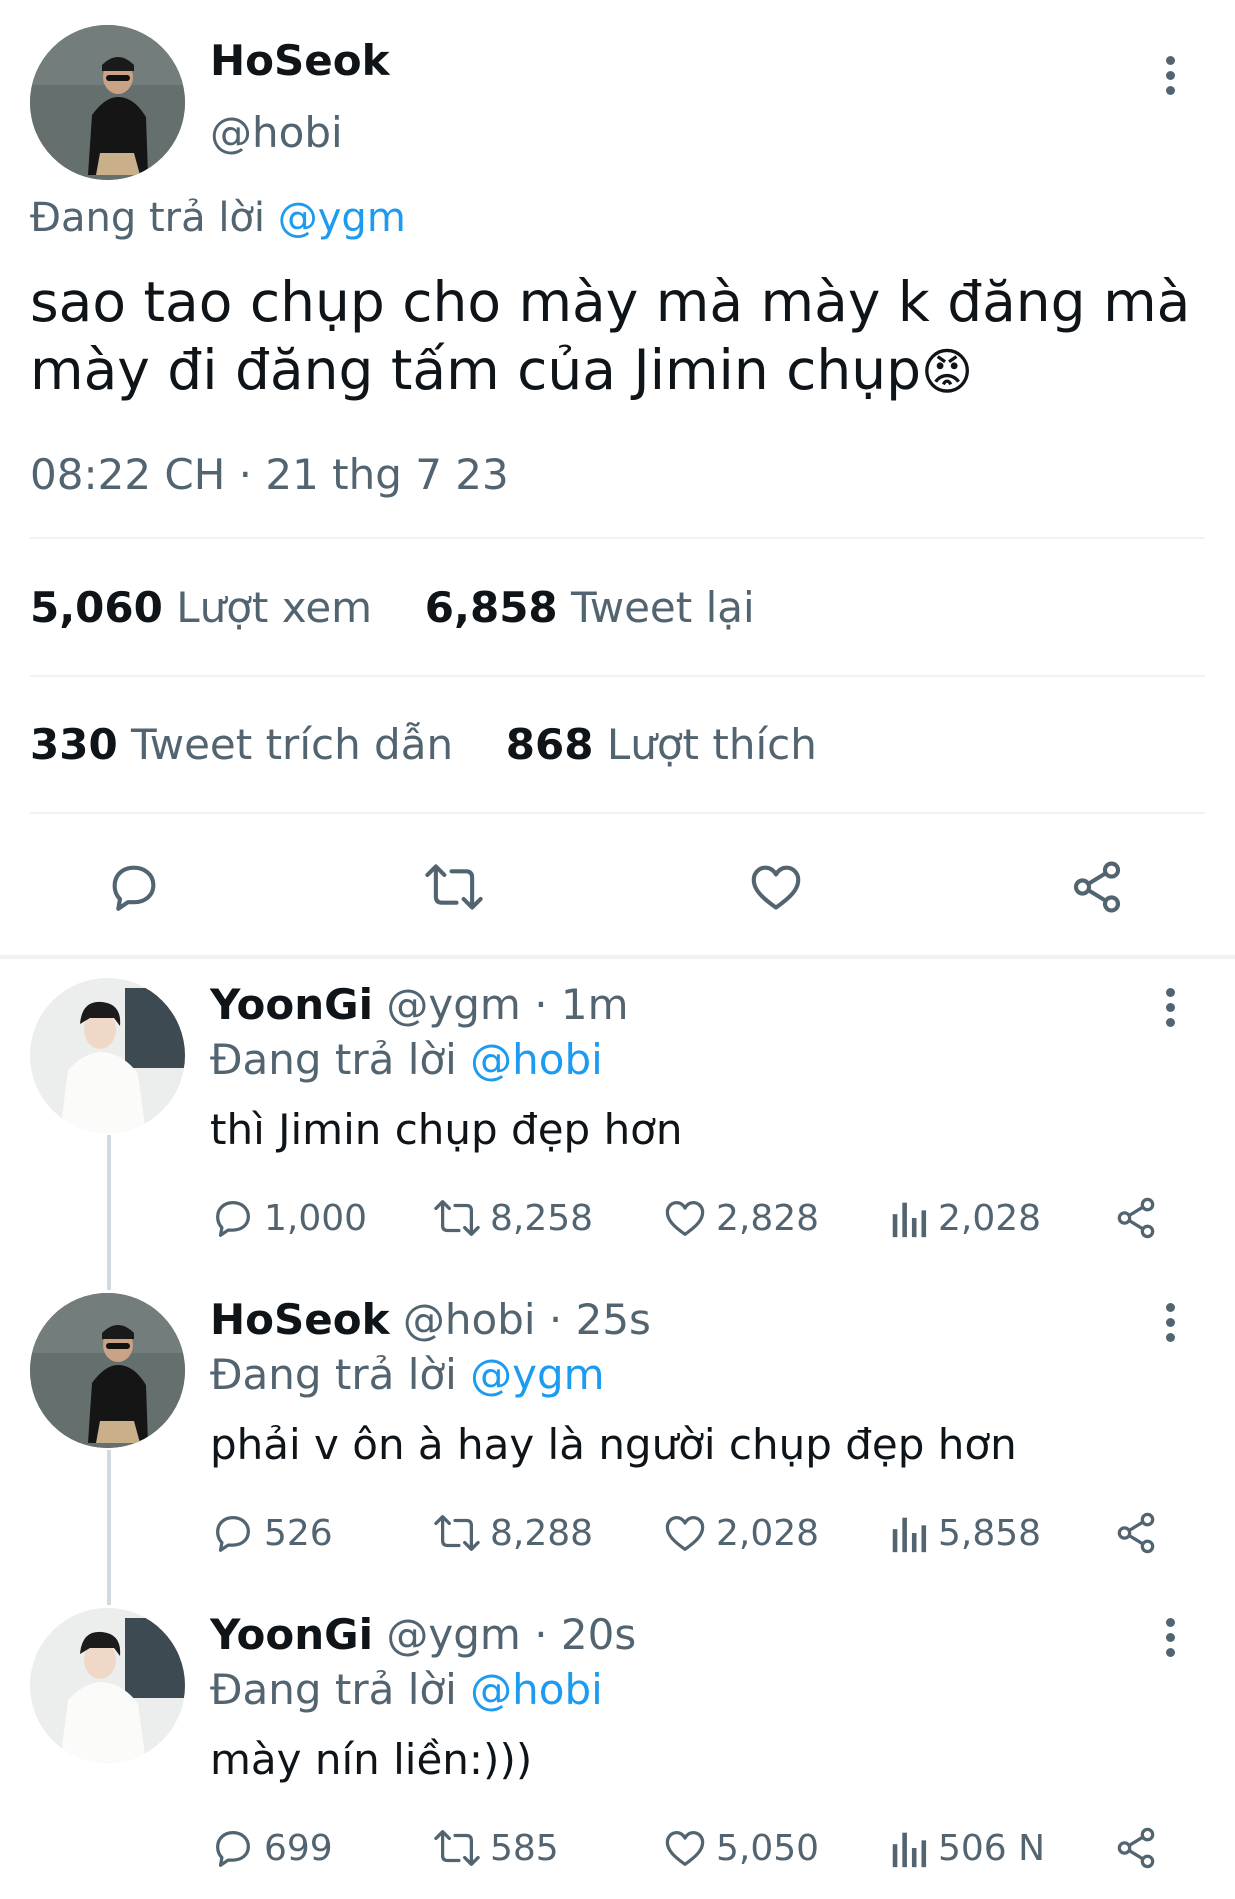  Describe the element at coordinates (453, 1634) in the screenshot. I see `reply3-handle: @ygm` at that location.